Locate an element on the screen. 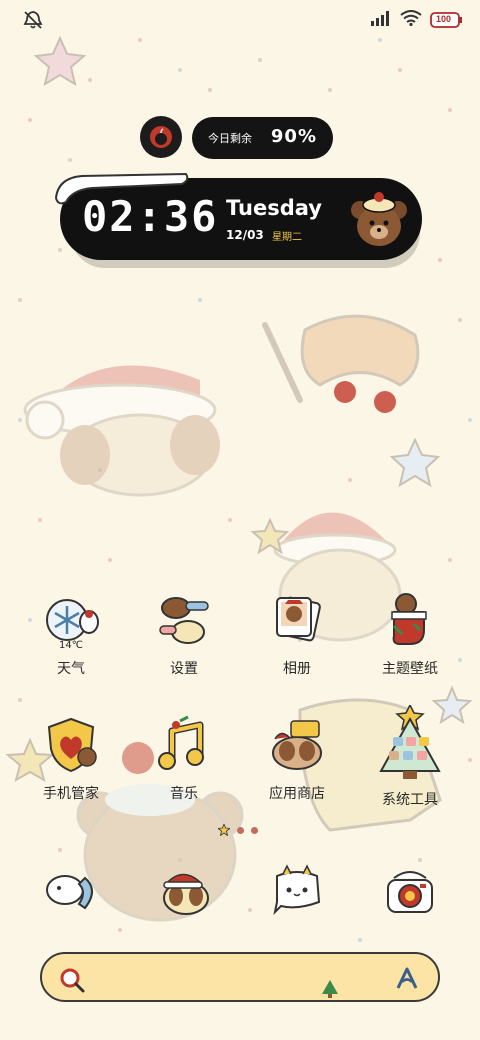  app-label: 系统工具 is located at coordinates (410, 800).